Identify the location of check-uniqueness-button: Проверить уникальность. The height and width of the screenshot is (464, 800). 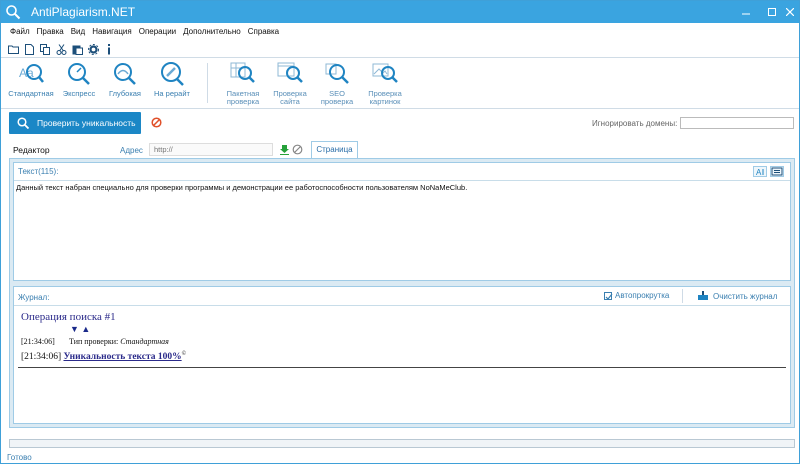
(75, 123).